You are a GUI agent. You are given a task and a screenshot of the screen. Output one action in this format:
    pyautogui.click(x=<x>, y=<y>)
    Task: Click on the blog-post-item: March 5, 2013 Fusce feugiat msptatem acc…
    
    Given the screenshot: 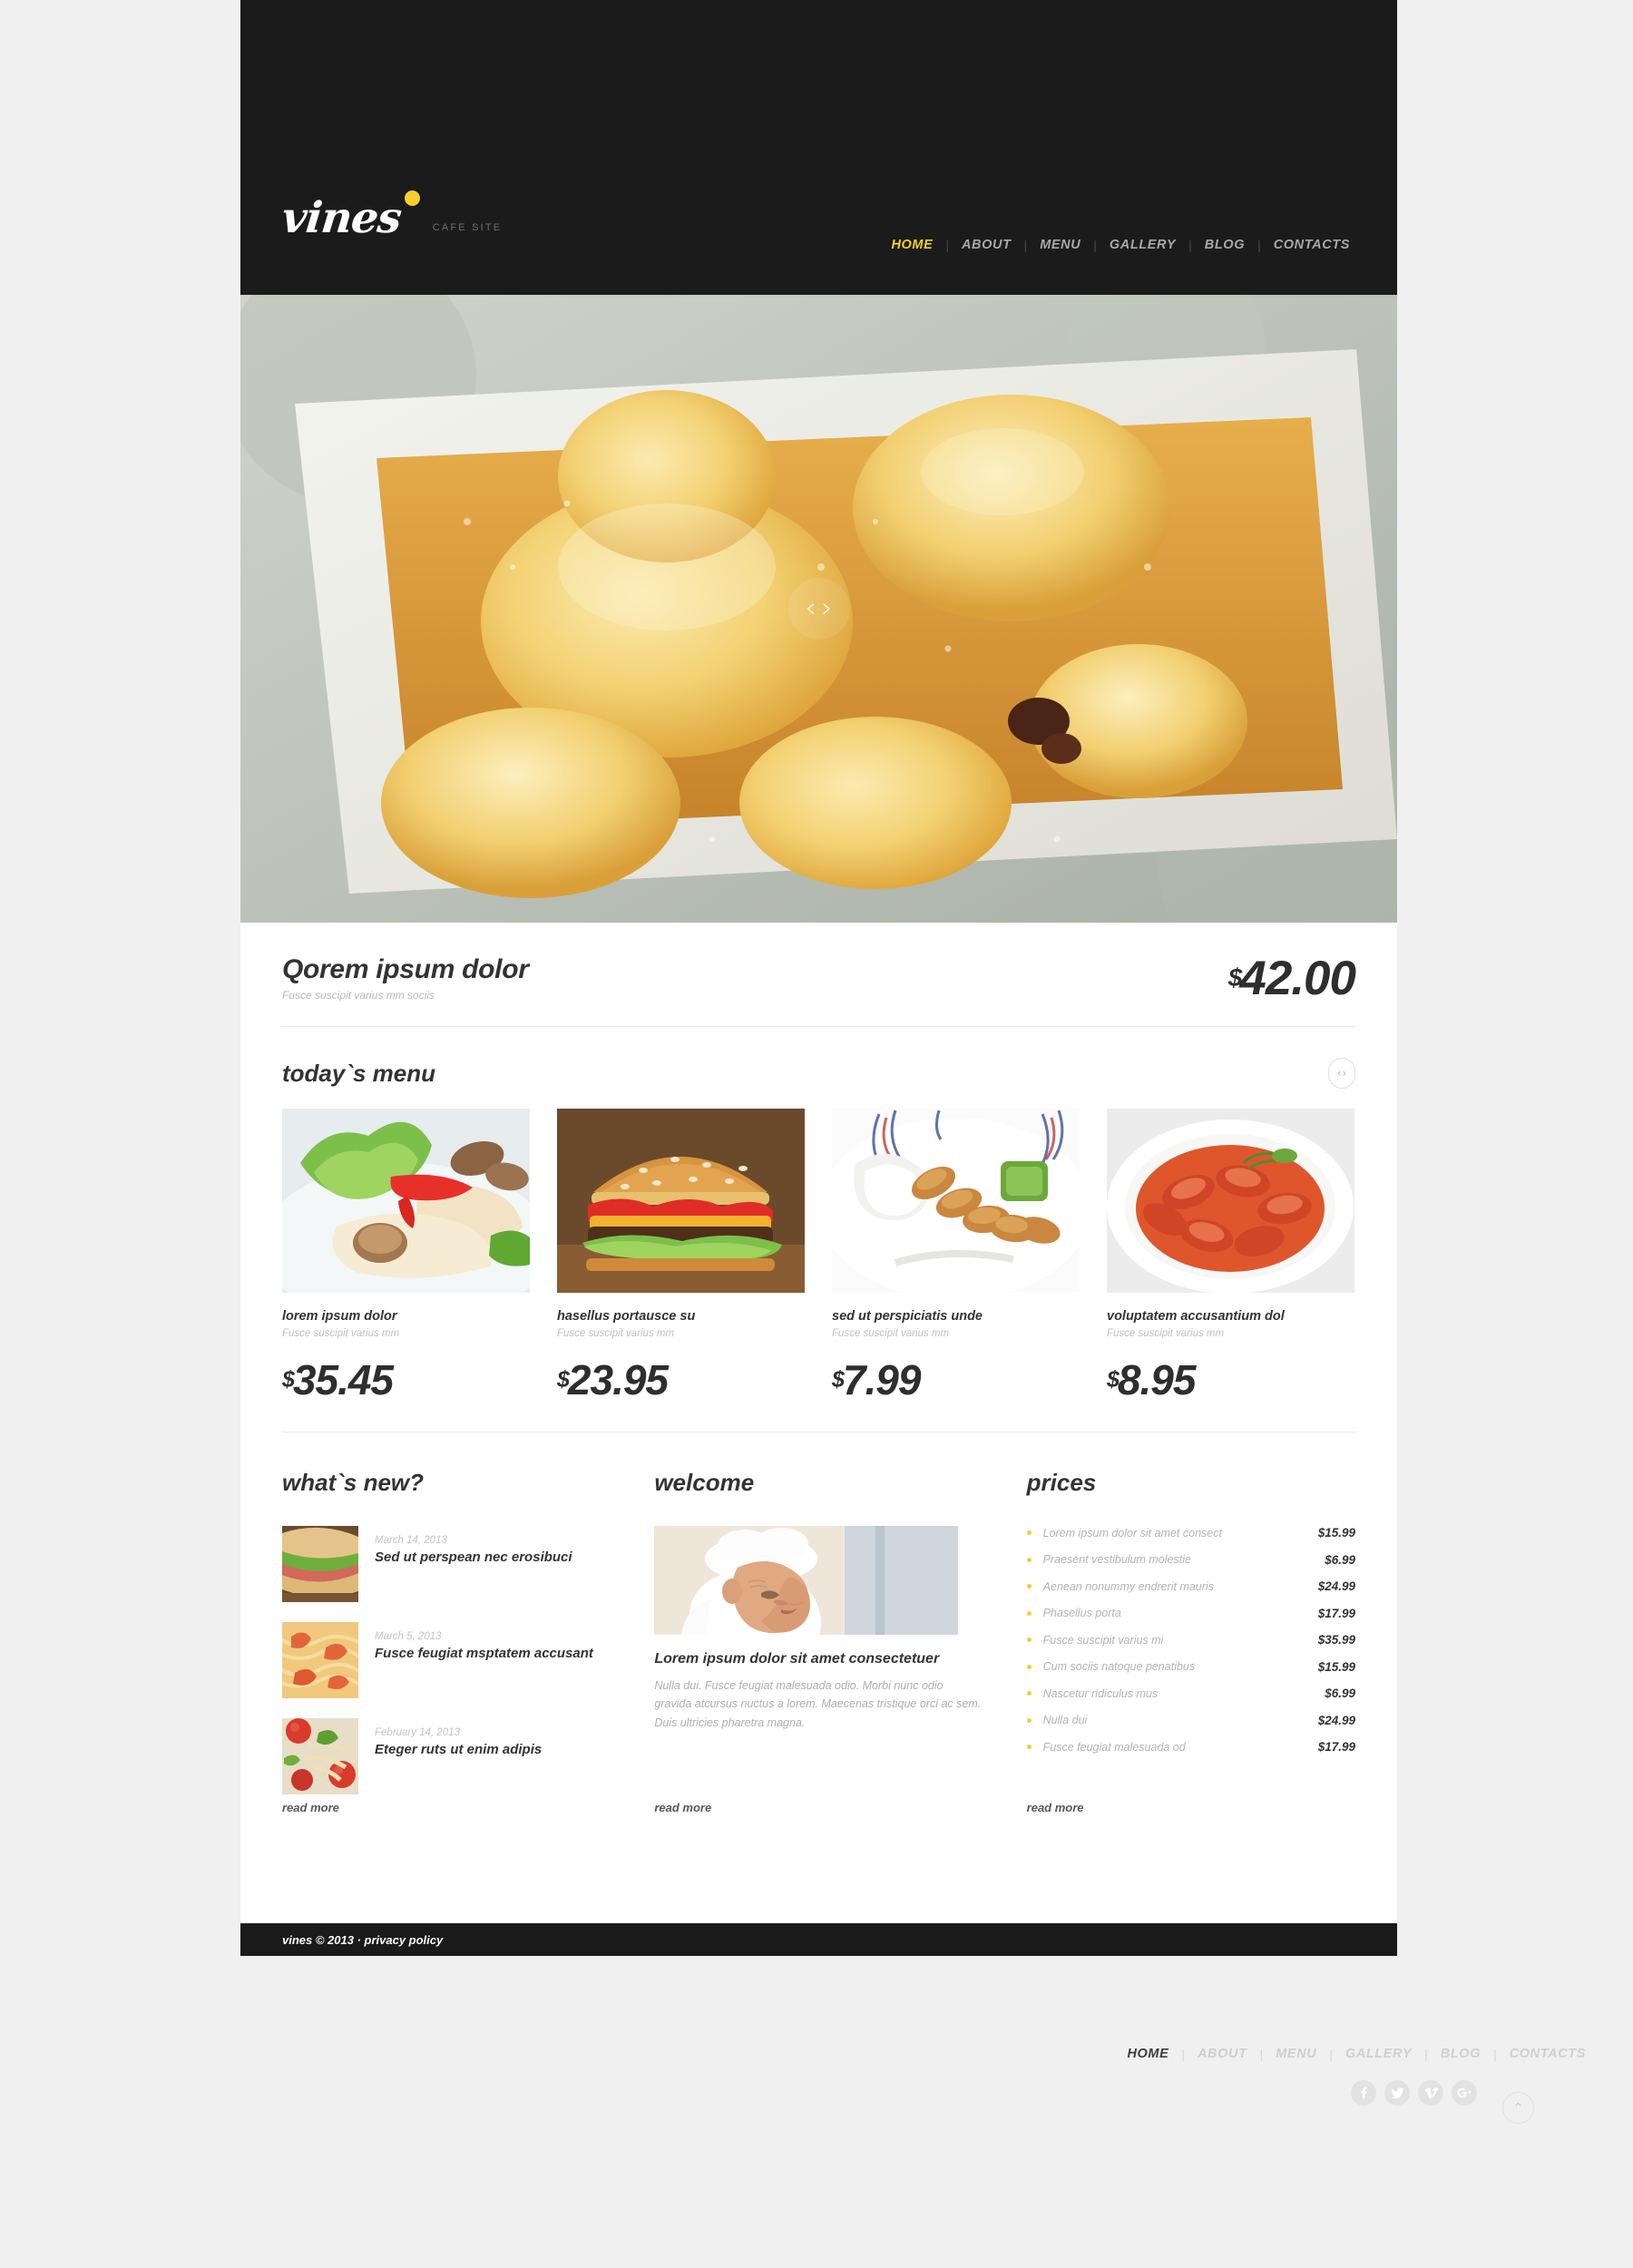 What is the action you would take?
    pyautogui.click(x=446, y=1660)
    